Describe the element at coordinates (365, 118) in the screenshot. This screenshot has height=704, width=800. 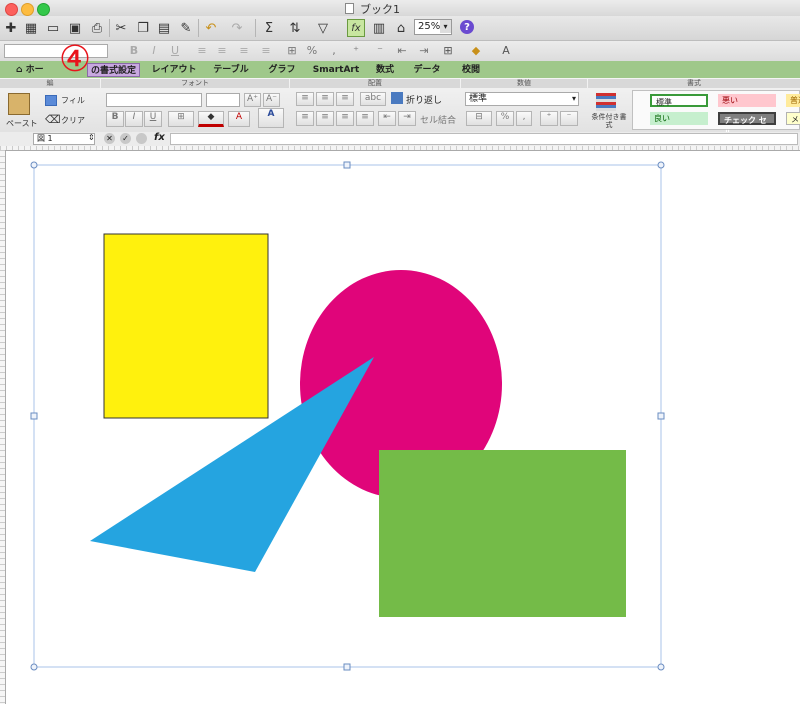
I see `justify-button: ≡` at that location.